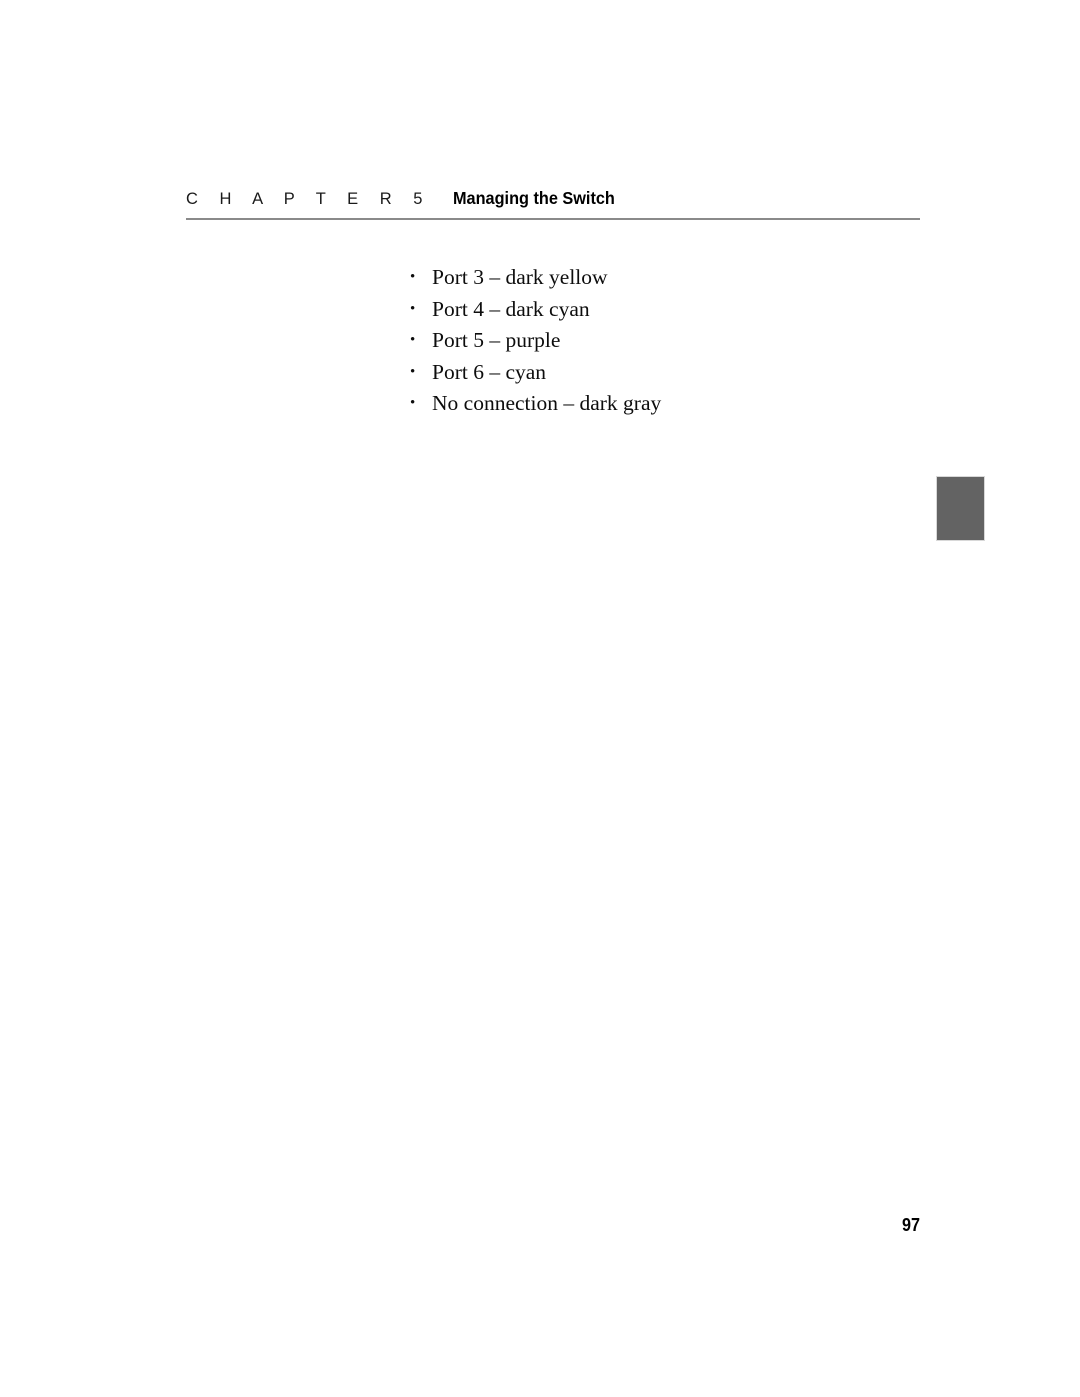 The height and width of the screenshot is (1397, 1080). I want to click on list-item: • Port 5 – purple, so click(669, 341).